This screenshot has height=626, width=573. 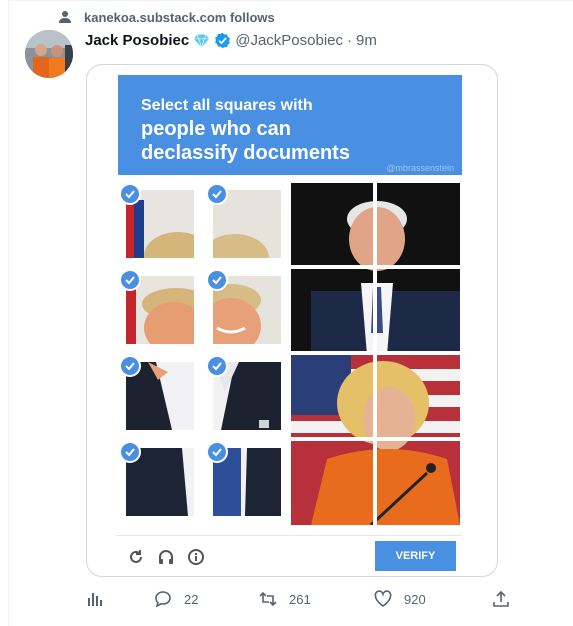 I want to click on reply-icon, so click(x=163, y=599).